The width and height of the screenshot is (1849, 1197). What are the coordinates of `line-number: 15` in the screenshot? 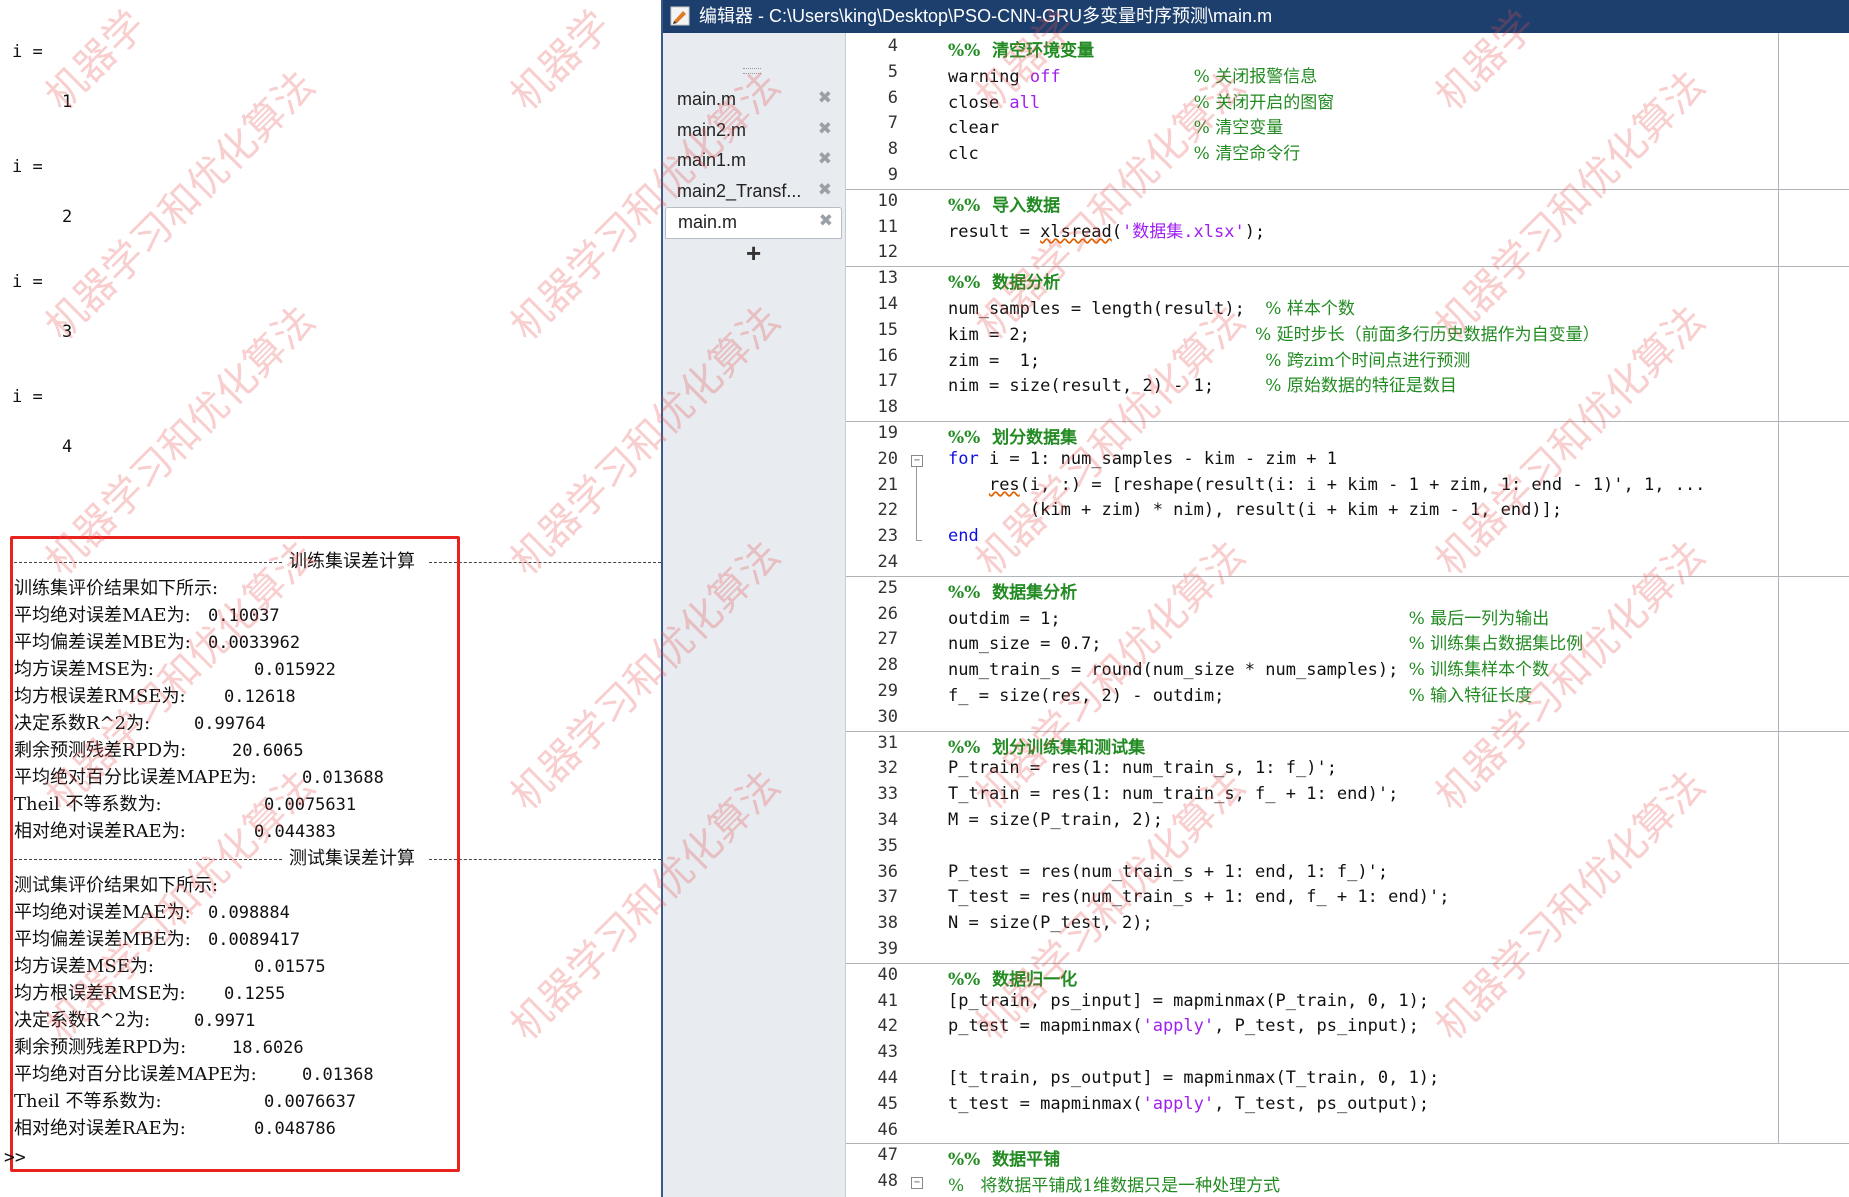 It's located at (887, 329).